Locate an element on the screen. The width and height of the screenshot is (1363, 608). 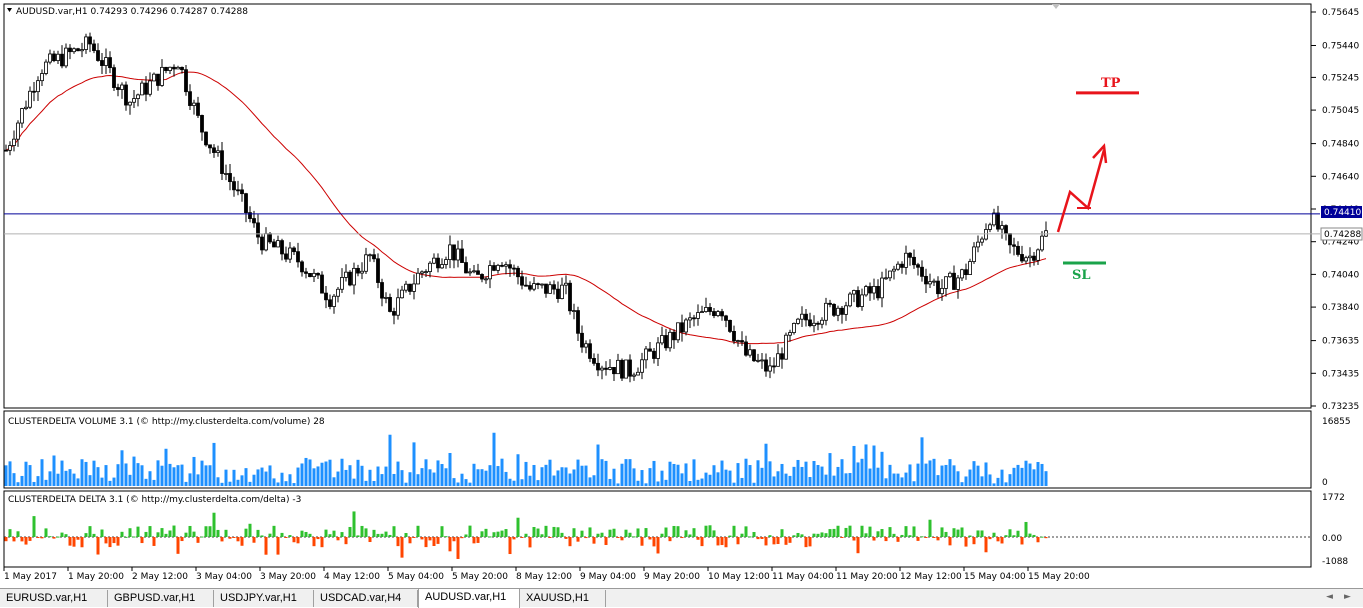
hline-price-label: 0.74410 is located at coordinates (1342, 213).